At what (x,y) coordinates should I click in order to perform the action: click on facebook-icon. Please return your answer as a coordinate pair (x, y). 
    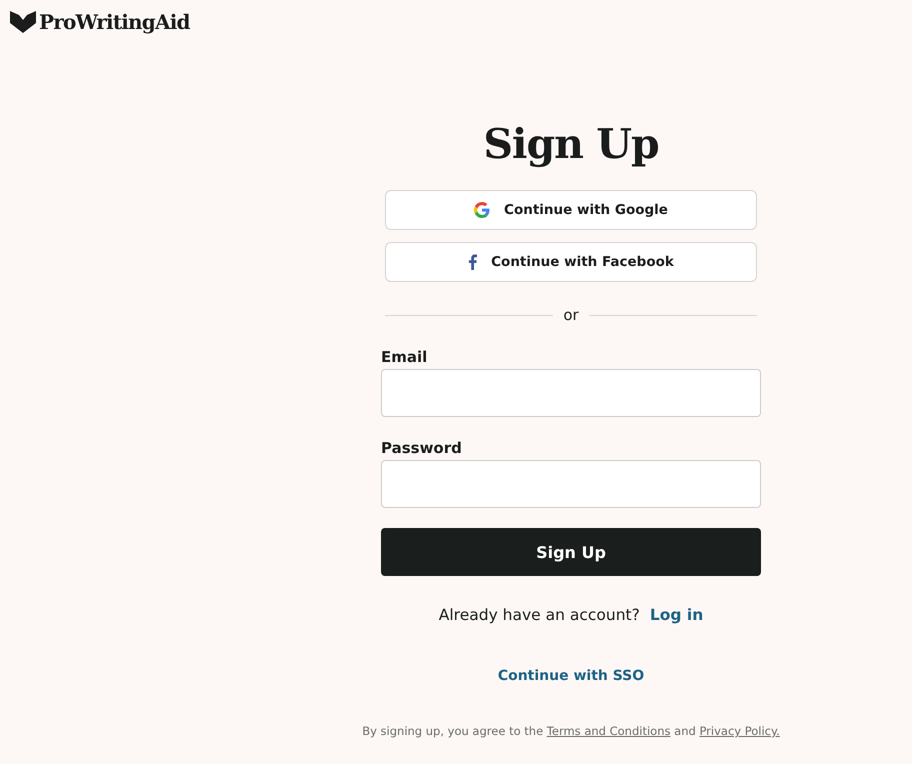
    Looking at the image, I should click on (473, 262).